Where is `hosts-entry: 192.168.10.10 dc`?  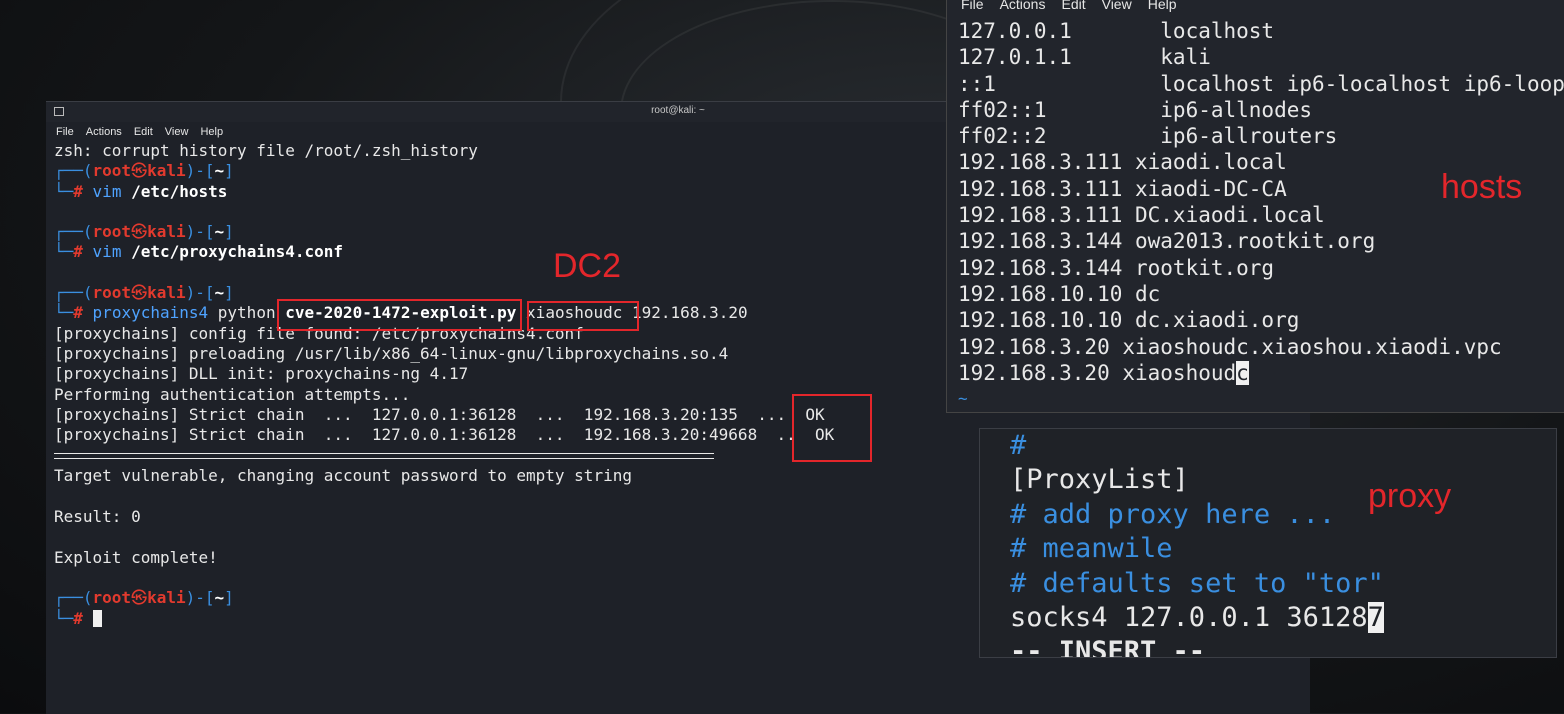 hosts-entry: 192.168.10.10 dc is located at coordinates (1059, 293).